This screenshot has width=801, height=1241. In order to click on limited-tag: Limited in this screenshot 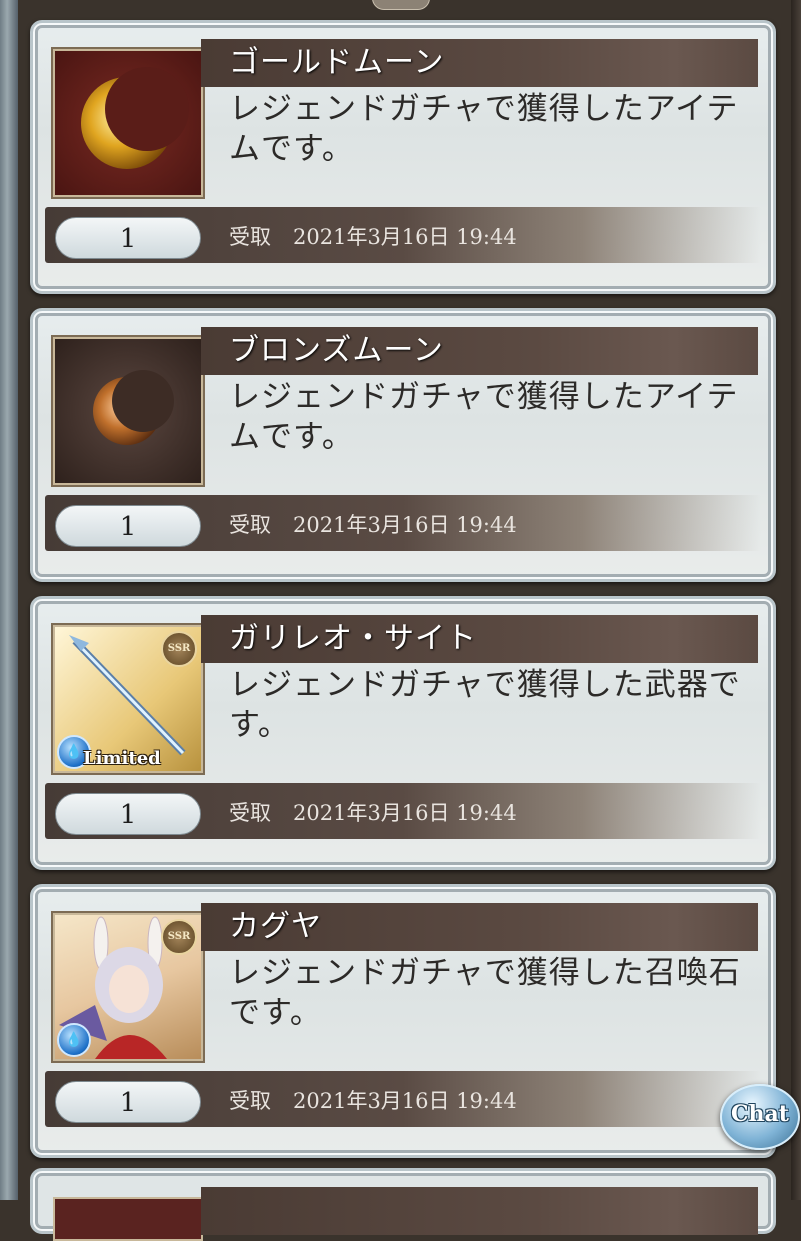, I will do `click(122, 758)`.